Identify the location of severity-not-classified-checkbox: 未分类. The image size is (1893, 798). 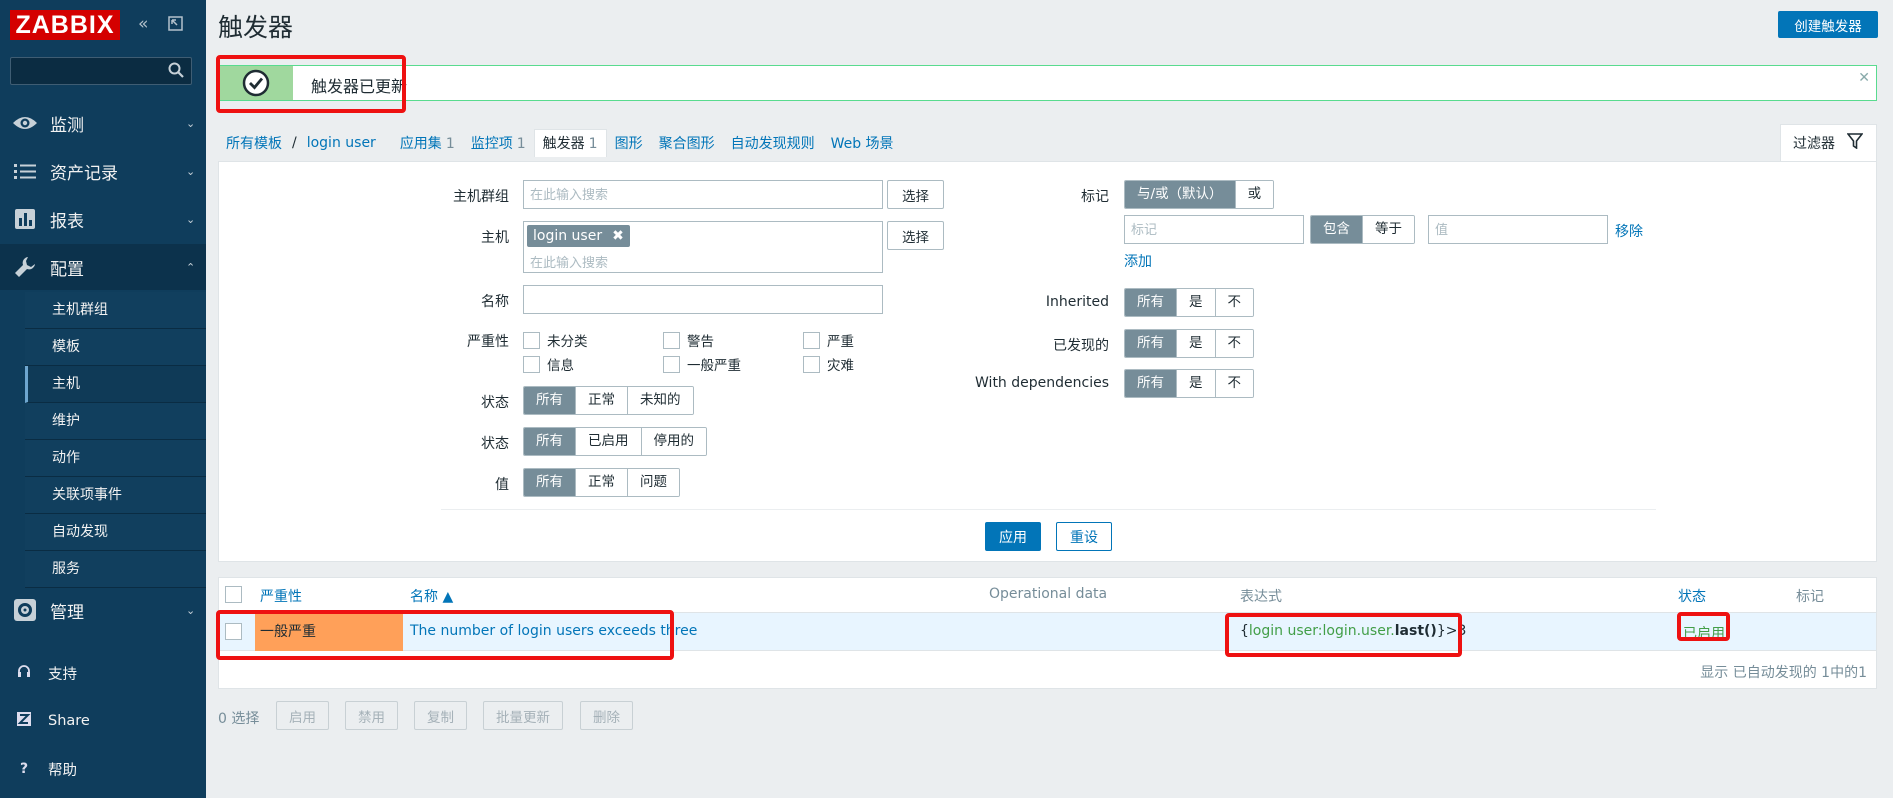
(555, 340).